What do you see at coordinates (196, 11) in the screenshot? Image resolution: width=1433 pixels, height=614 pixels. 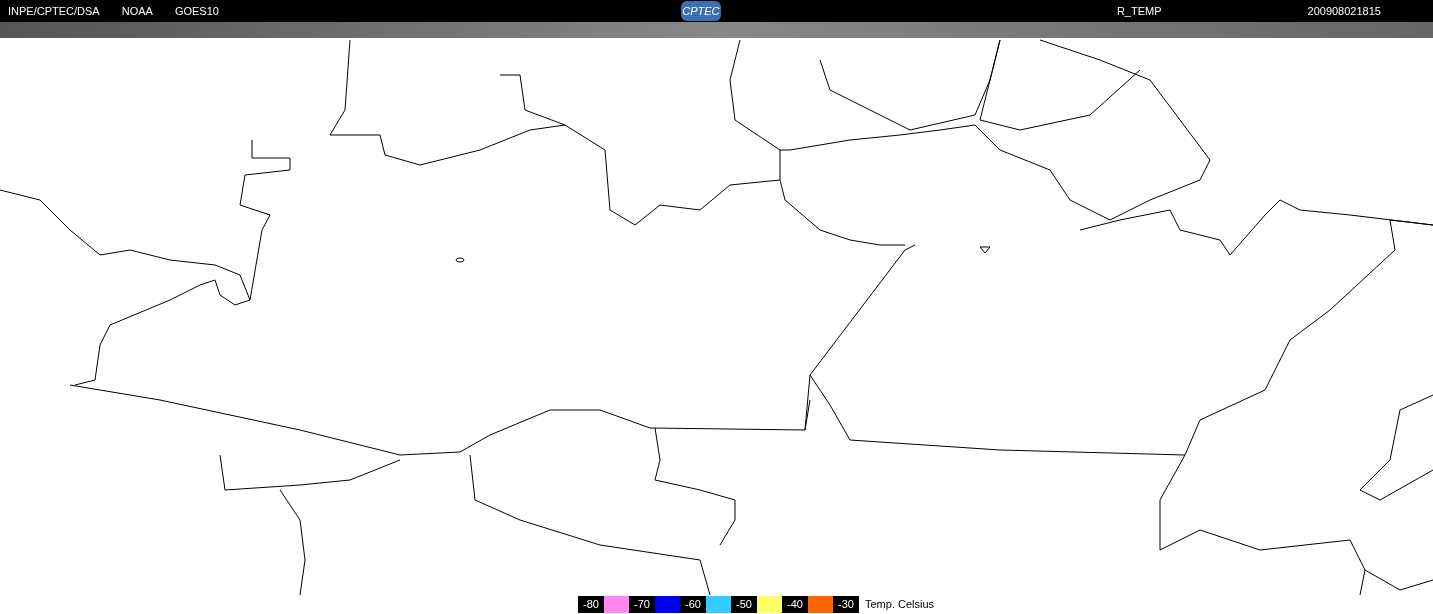 I see `header-label: GOES10` at bounding box center [196, 11].